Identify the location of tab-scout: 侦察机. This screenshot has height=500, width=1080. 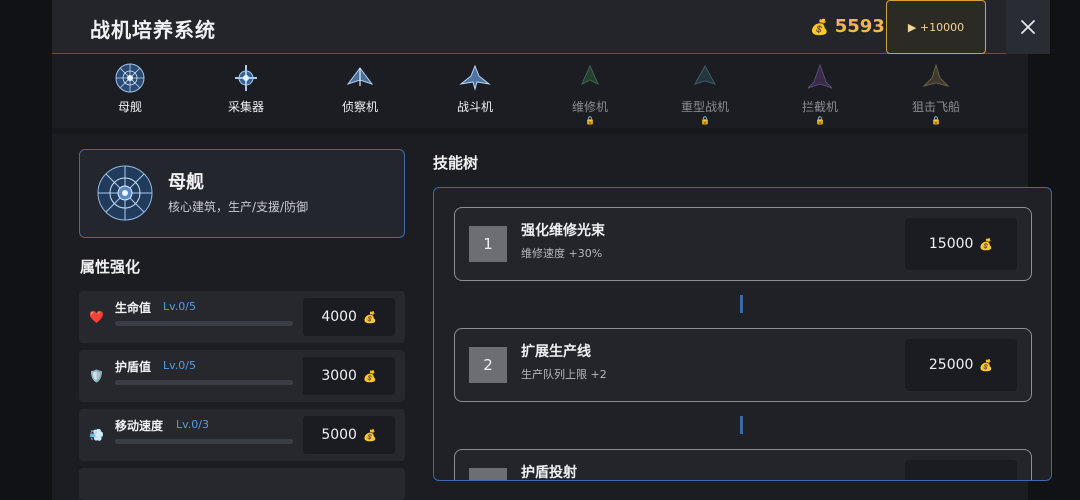
(360, 92).